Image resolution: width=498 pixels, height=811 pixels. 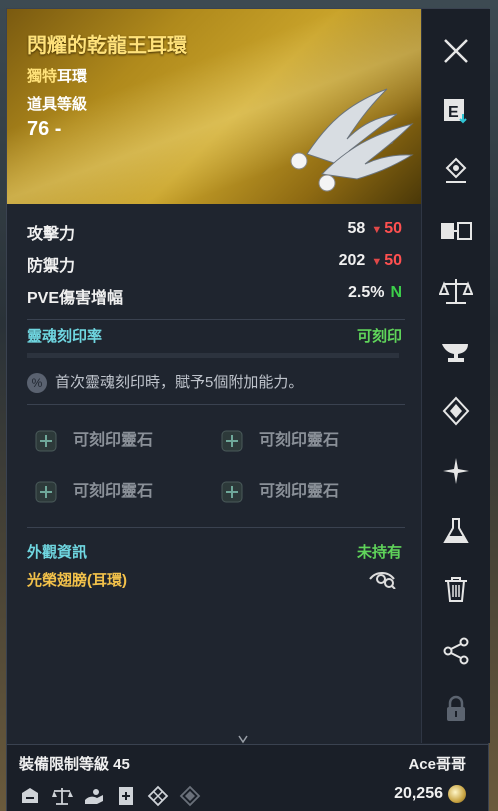 I want to click on item-rarity: 獨特, so click(x=42, y=76).